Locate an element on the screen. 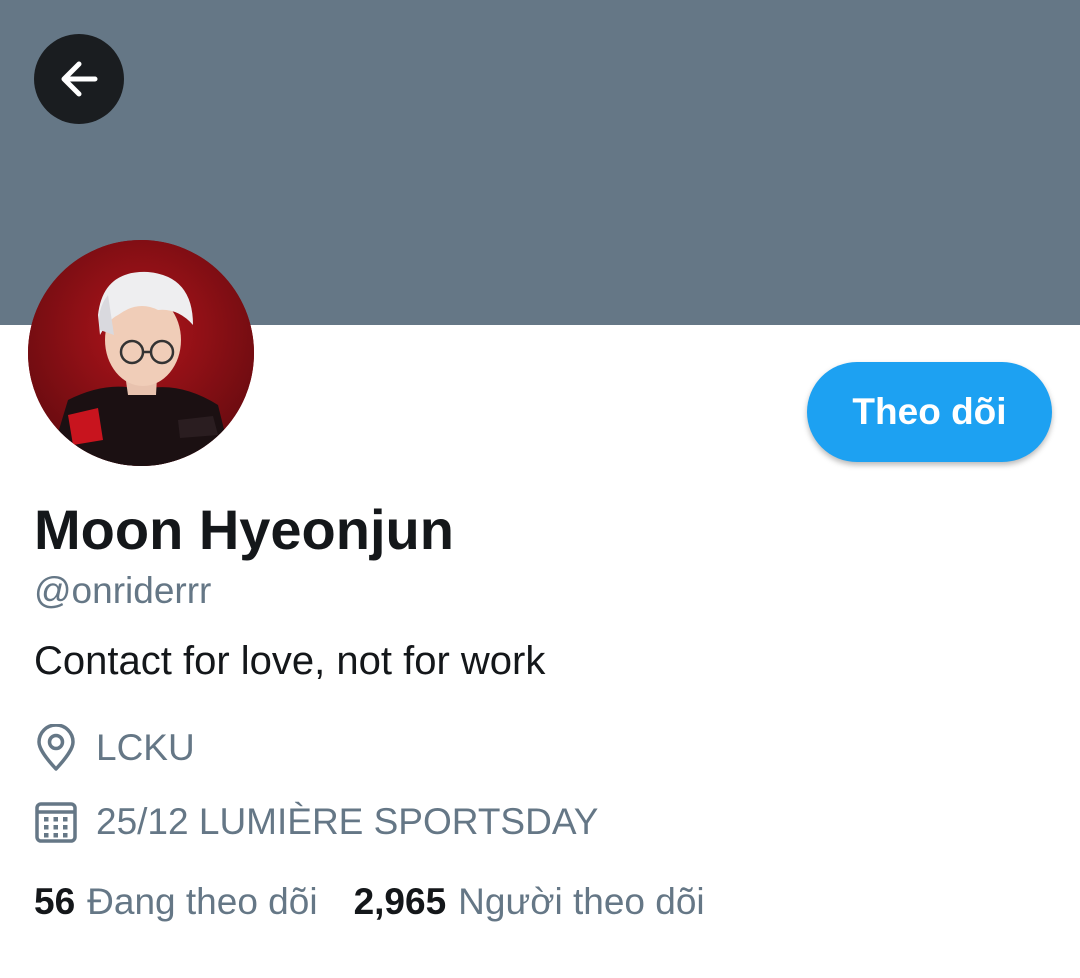 Image resolution: width=1080 pixels, height=978 pixels. back-button is located at coordinates (79, 79).